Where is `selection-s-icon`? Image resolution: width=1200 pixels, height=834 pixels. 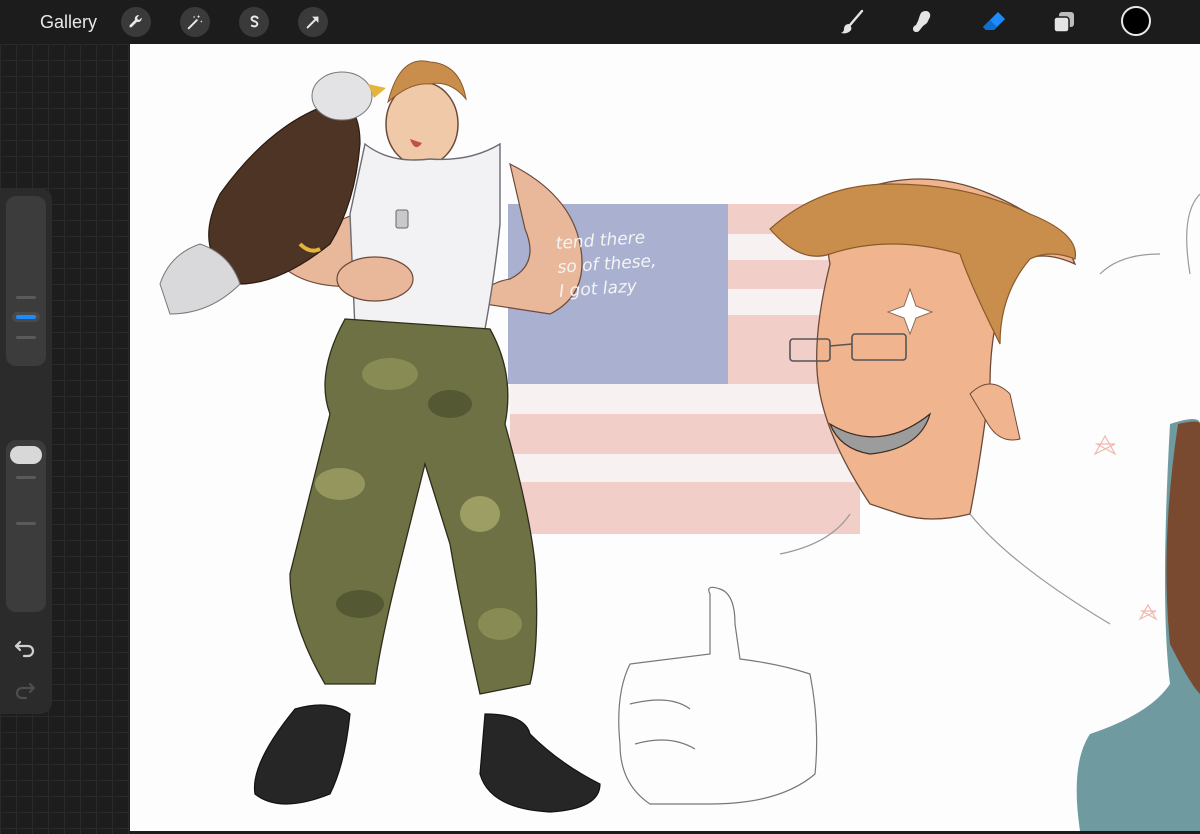
selection-s-icon is located at coordinates (254, 21).